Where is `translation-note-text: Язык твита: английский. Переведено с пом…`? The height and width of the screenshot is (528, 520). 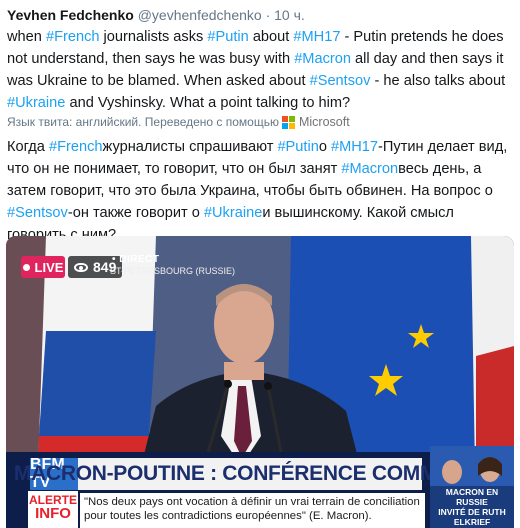 translation-note-text: Язык твита: английский. Переведено с пом… is located at coordinates (143, 122).